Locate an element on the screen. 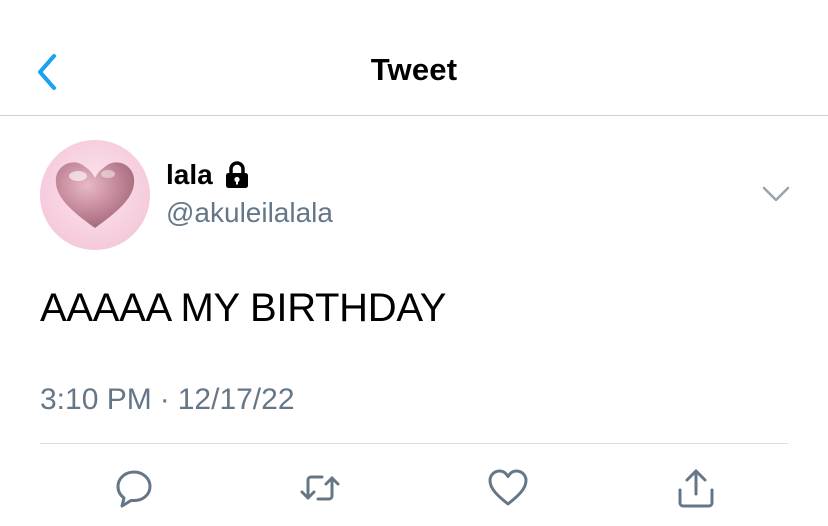 This screenshot has width=828, height=526. navbar-divider is located at coordinates (414, 115).